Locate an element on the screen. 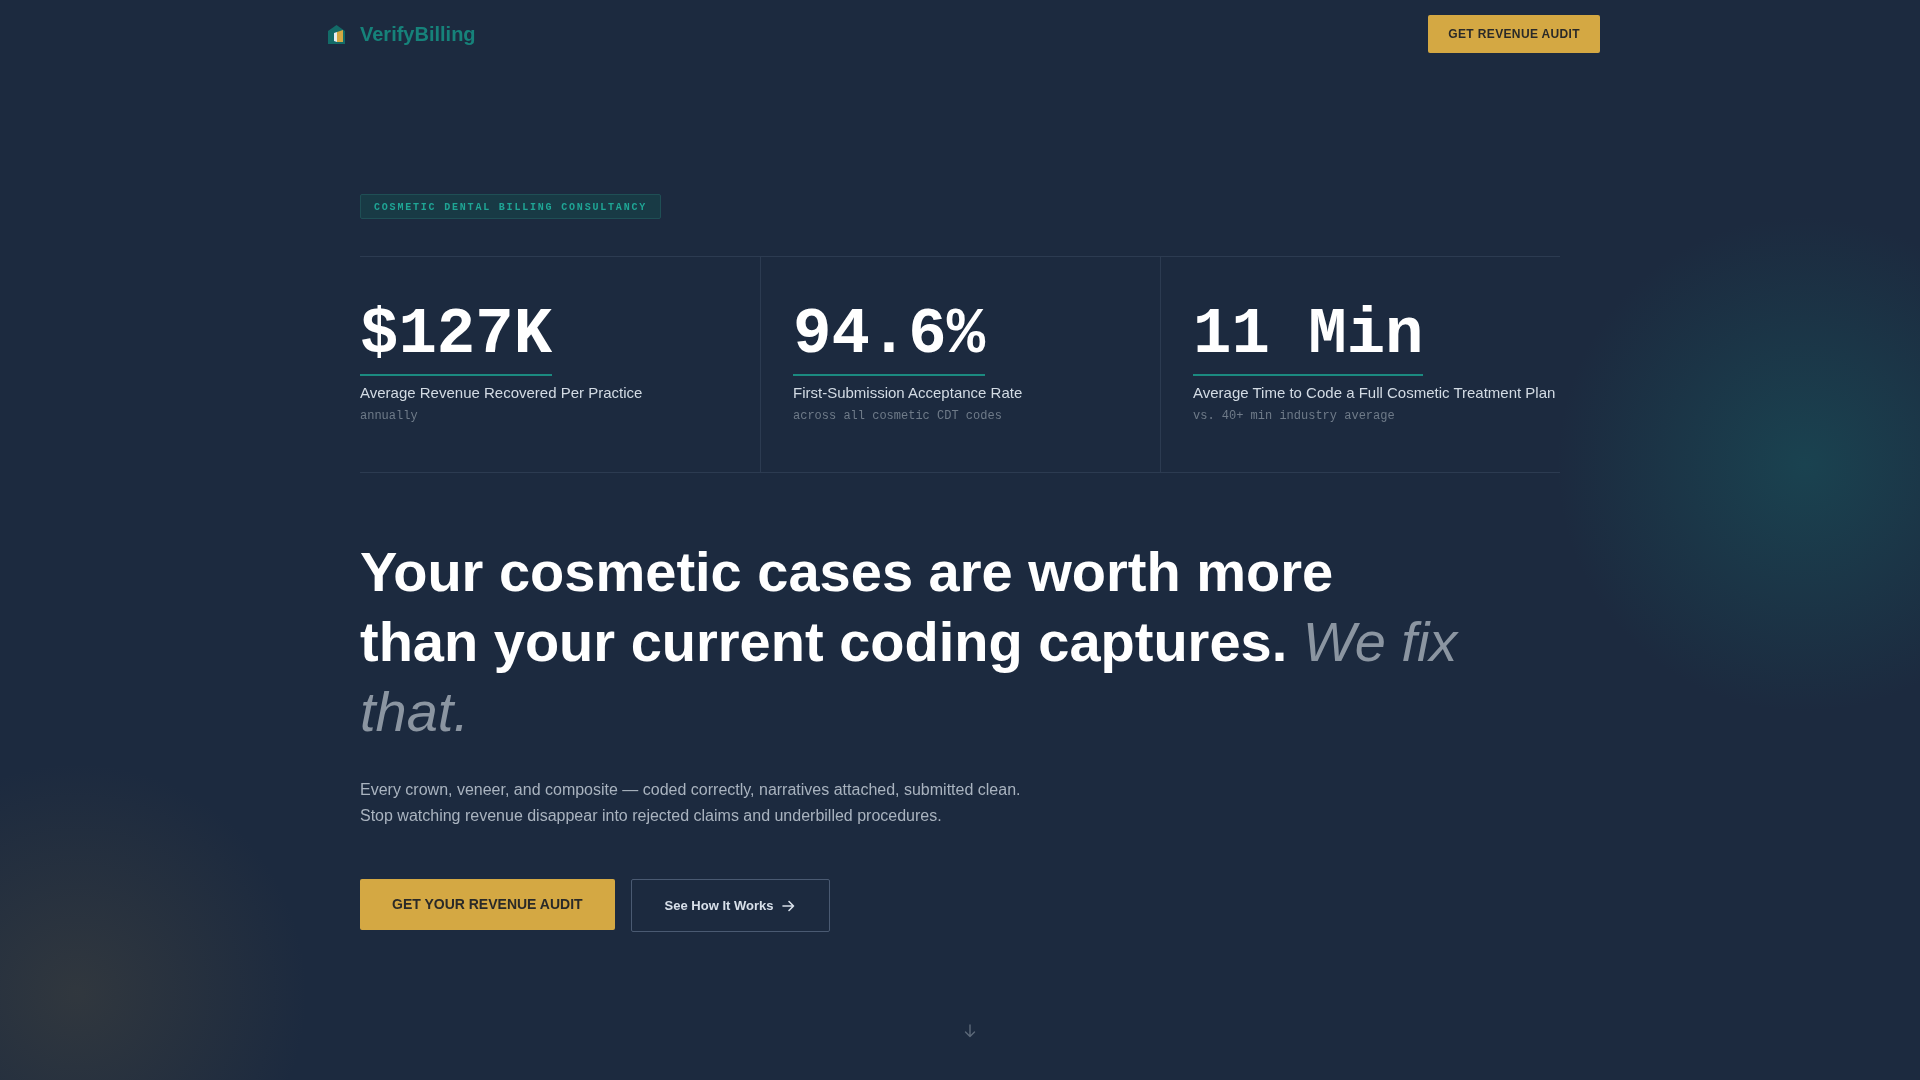 The width and height of the screenshot is (1920, 1080). stat-value: $127K is located at coordinates (456, 341).